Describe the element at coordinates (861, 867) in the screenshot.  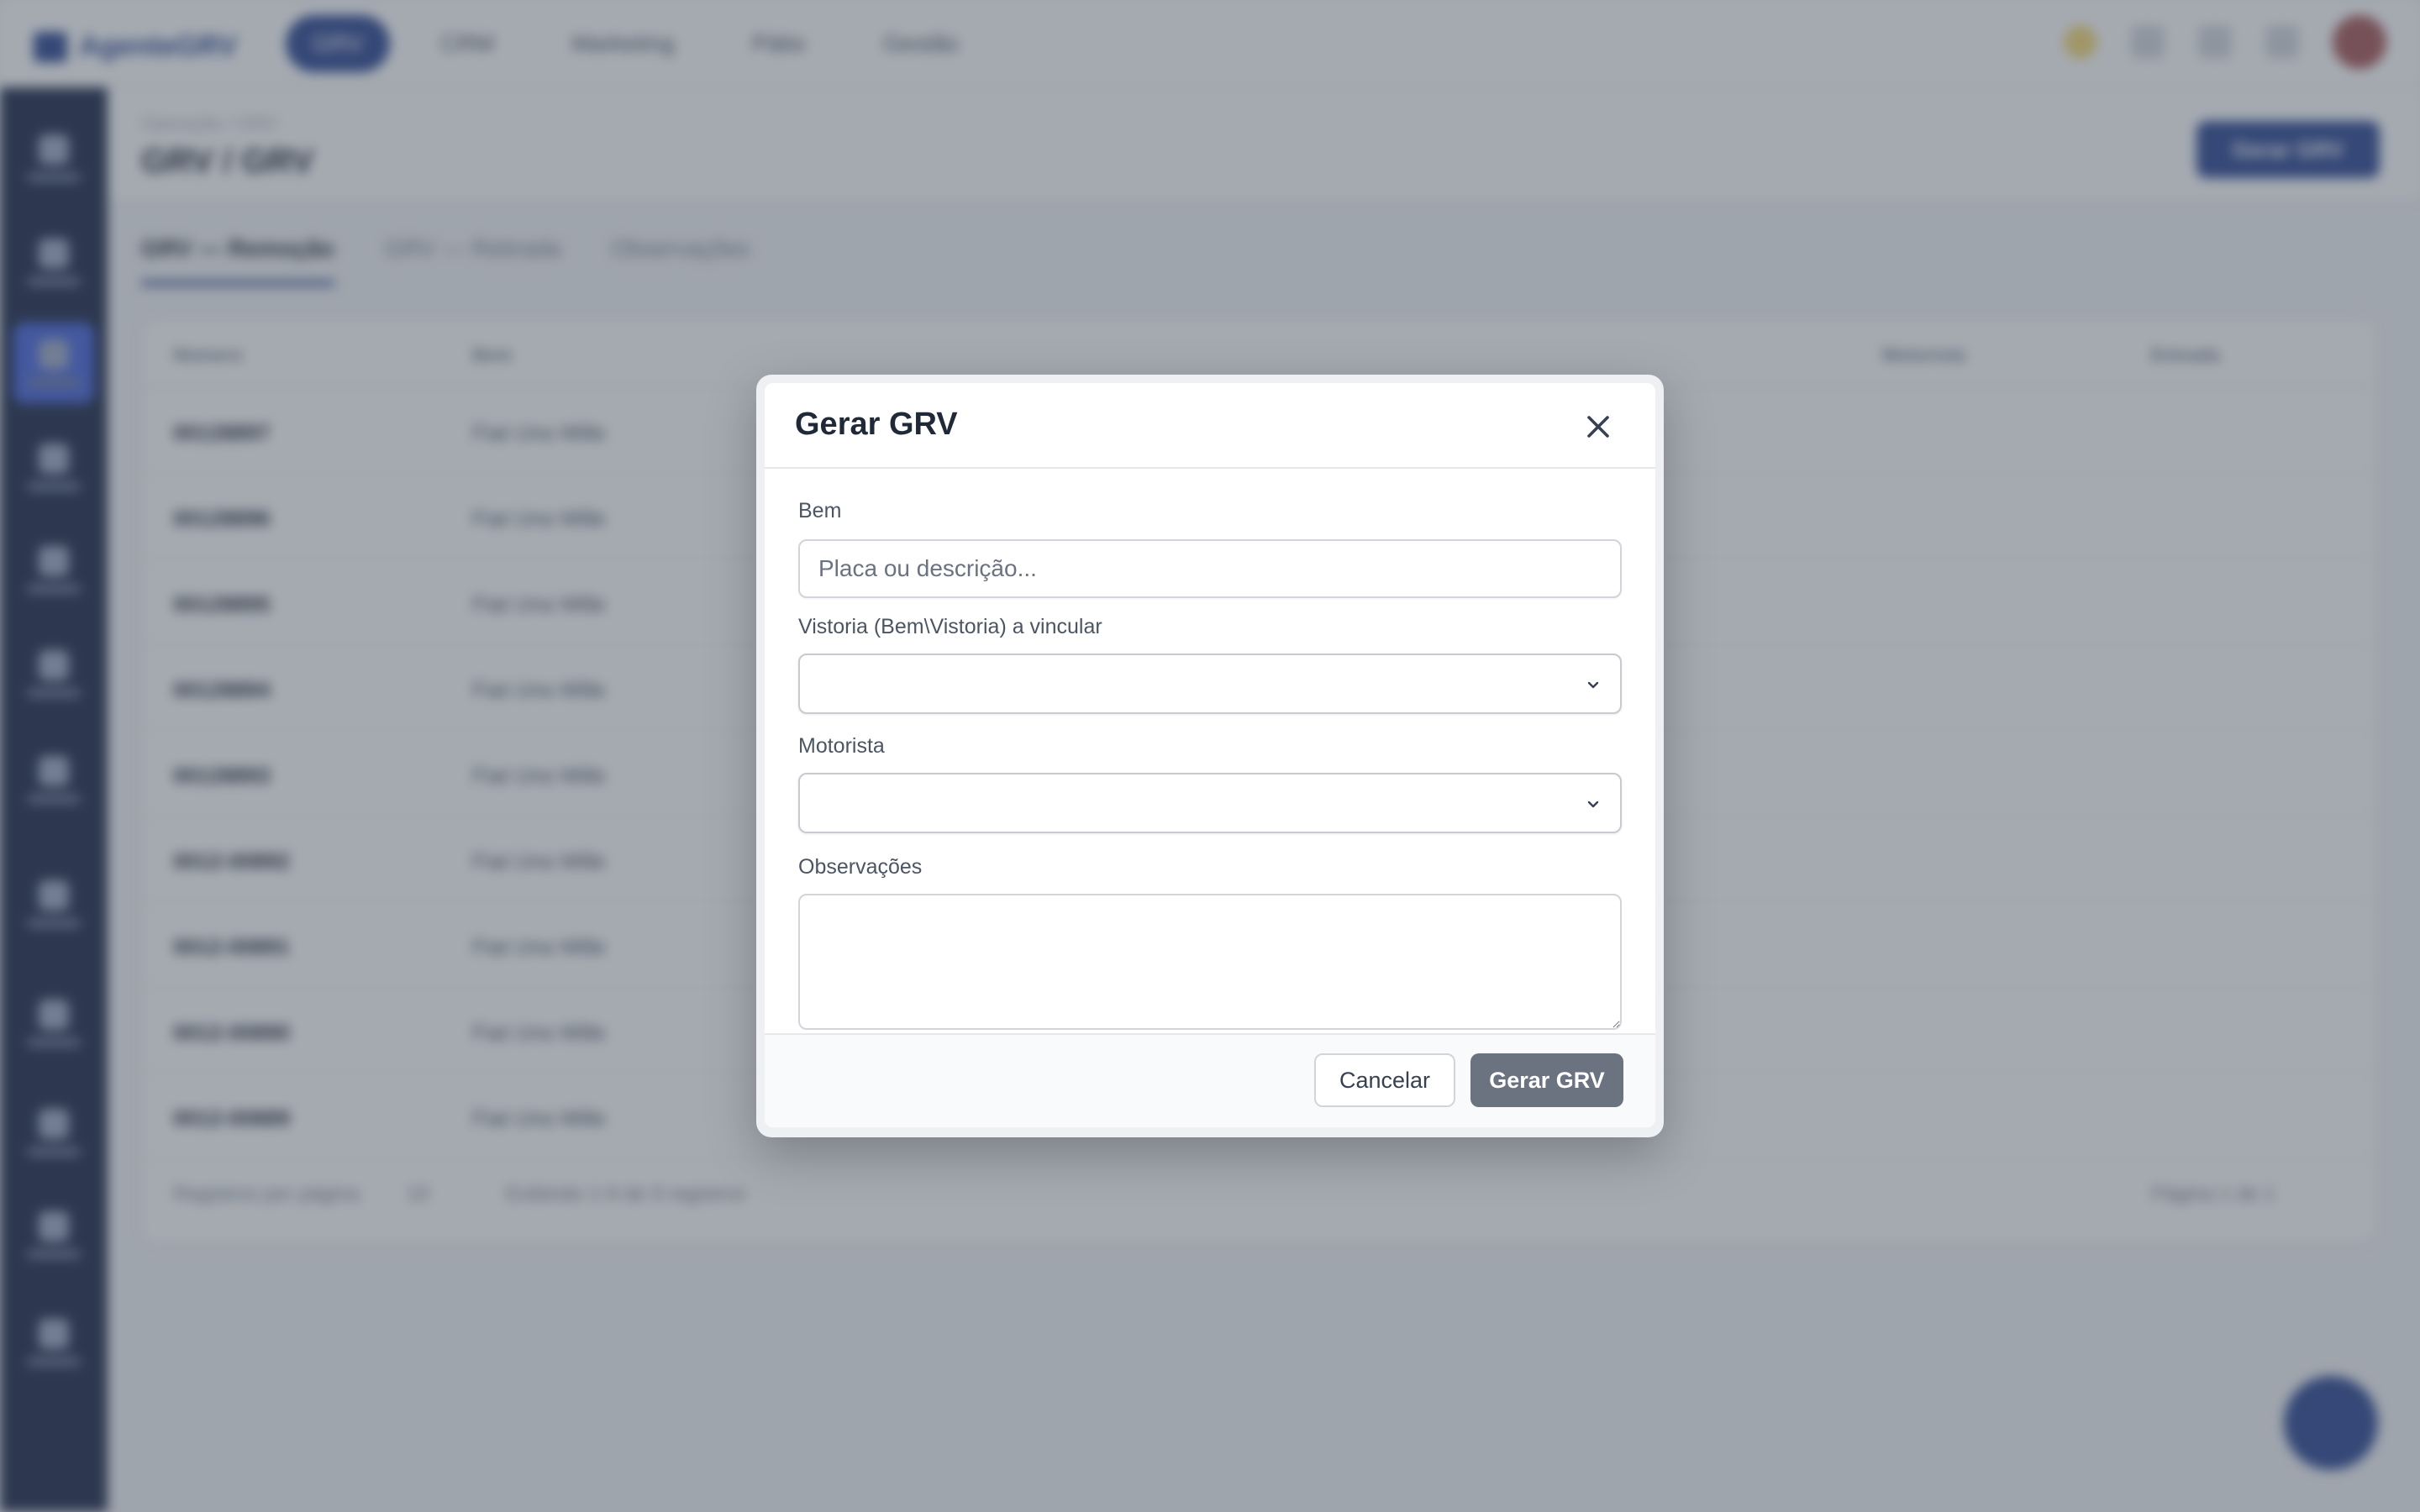
I see `observacoes-label: Observações` at that location.